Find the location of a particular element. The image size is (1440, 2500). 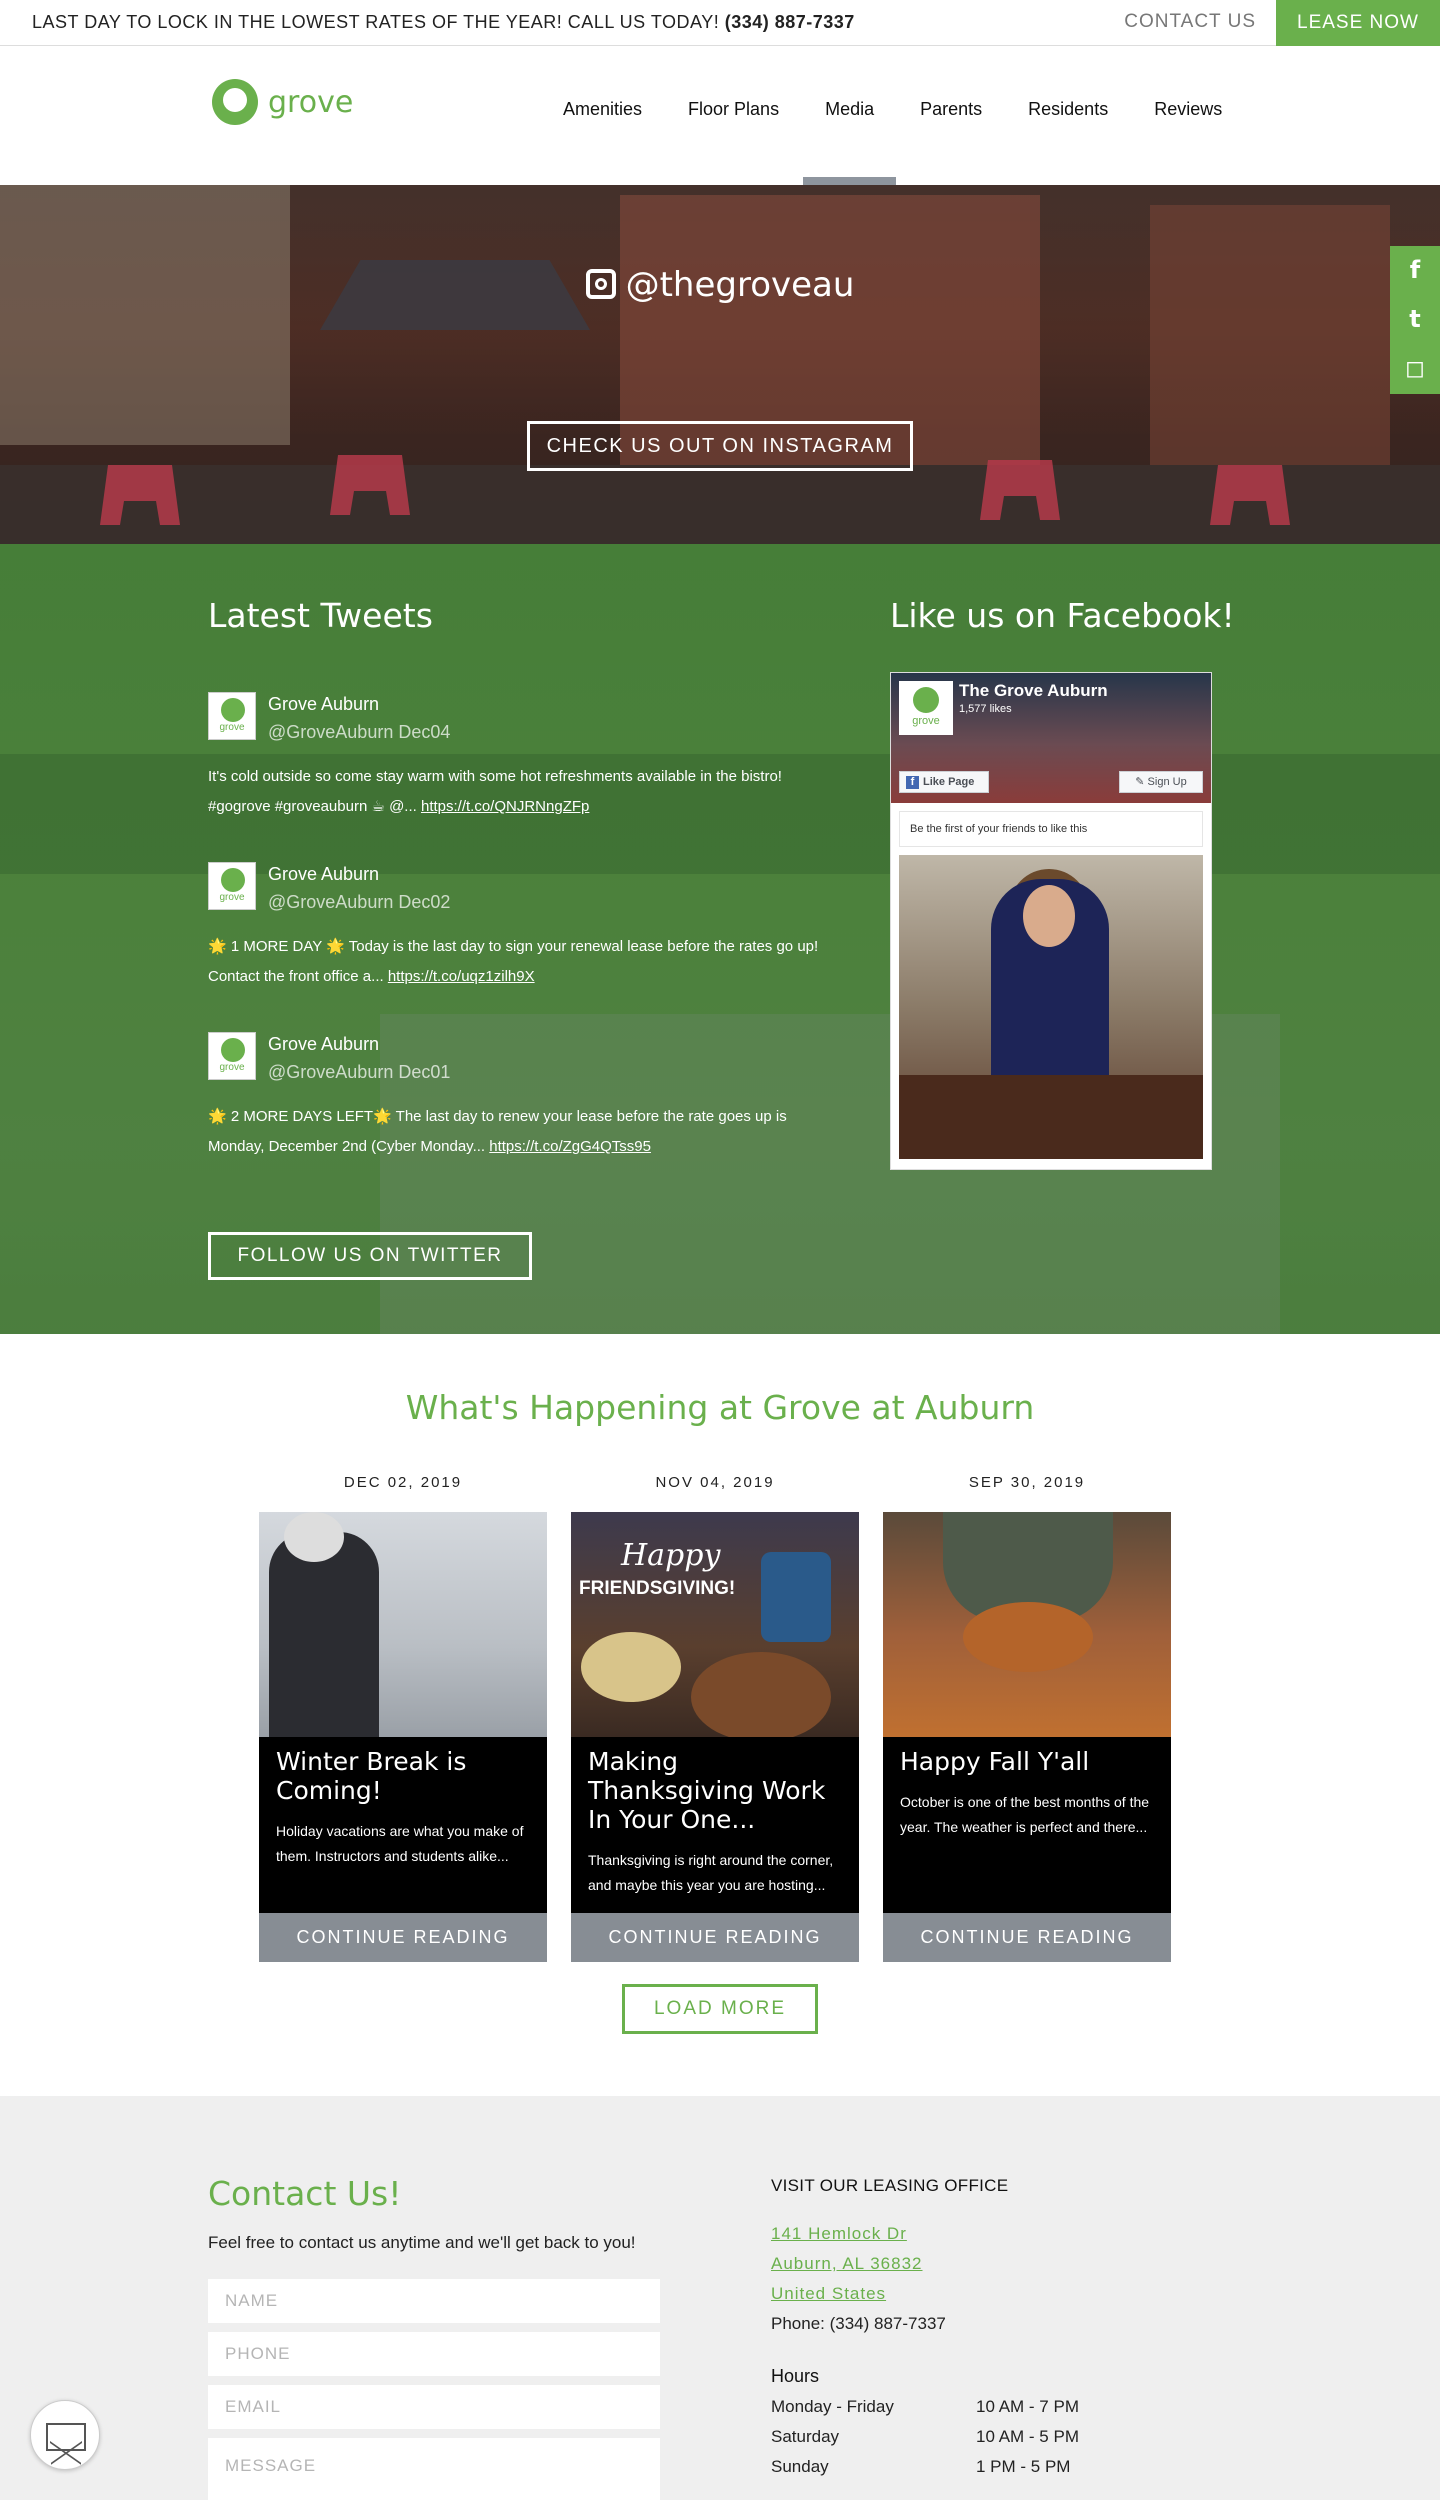

latest-tweets-heading: Latest Tweets is located at coordinates (320, 615).